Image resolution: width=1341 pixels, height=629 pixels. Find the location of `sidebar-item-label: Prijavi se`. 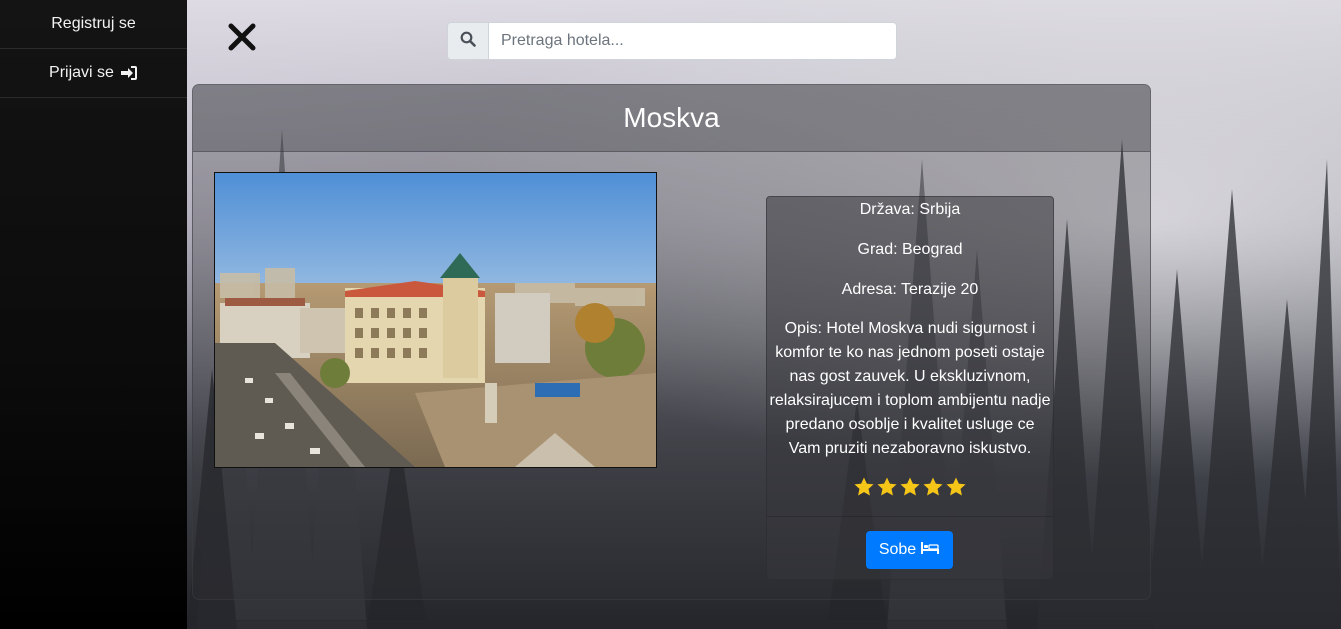

sidebar-item-label: Prijavi se is located at coordinates (81, 72).